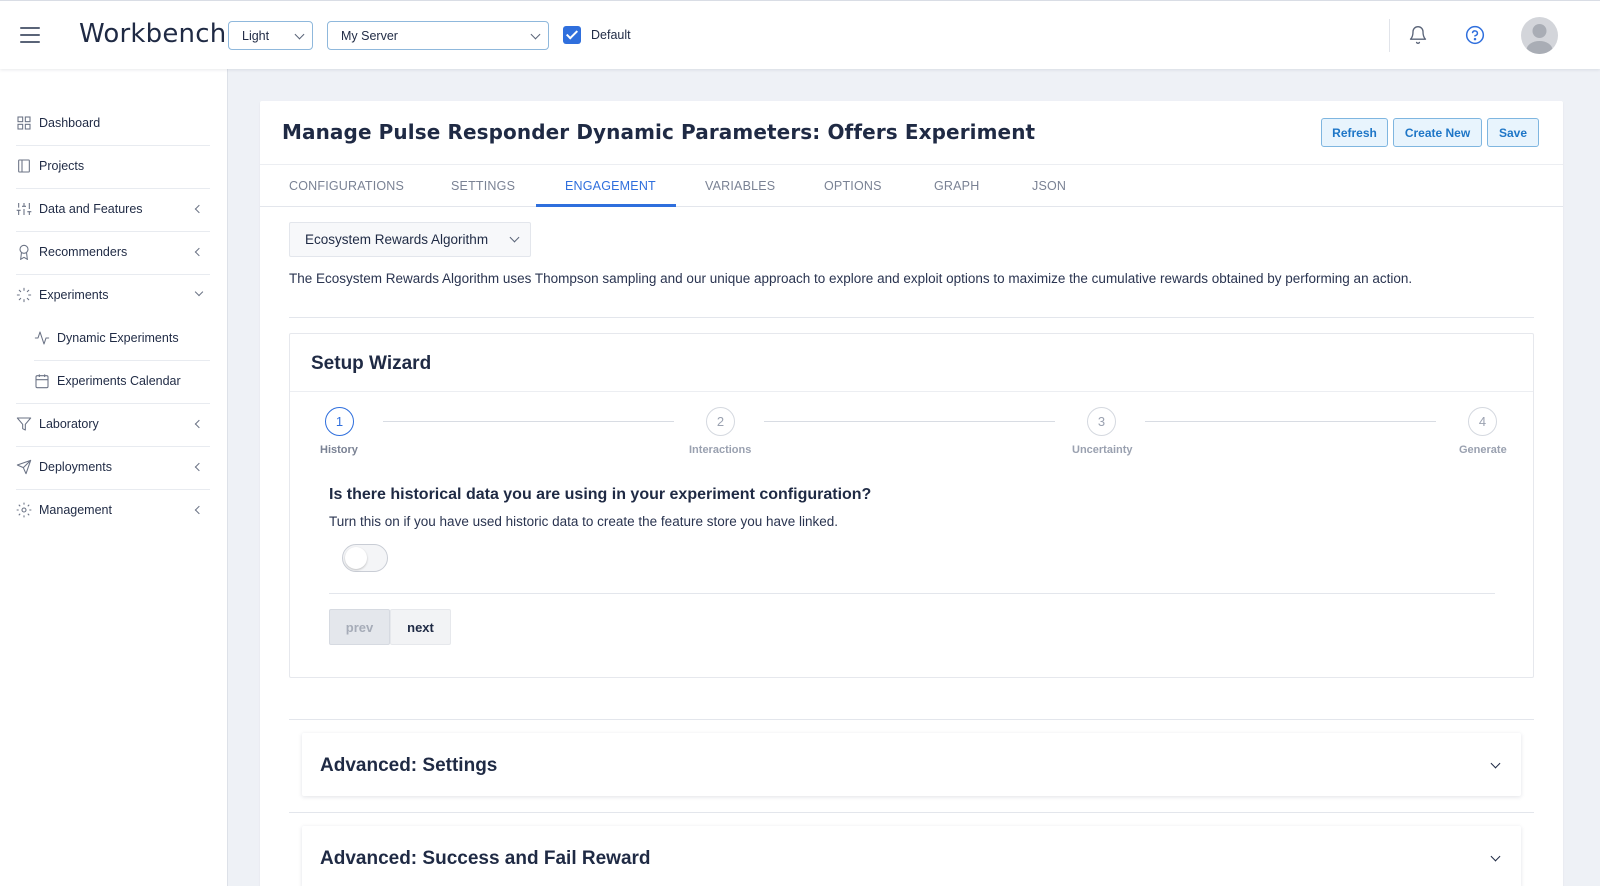  What do you see at coordinates (114, 209) in the screenshot?
I see `sidebar-item-data-and-features: Data and Features` at bounding box center [114, 209].